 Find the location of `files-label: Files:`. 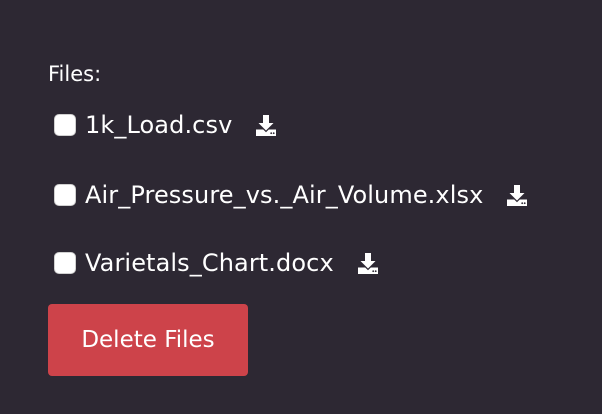

files-label: Files: is located at coordinates (75, 74).